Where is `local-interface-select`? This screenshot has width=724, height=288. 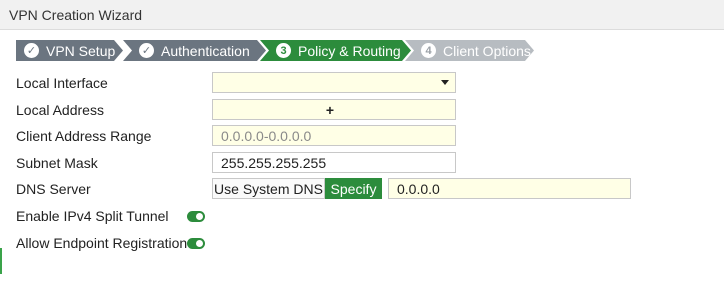
local-interface-select is located at coordinates (334, 82).